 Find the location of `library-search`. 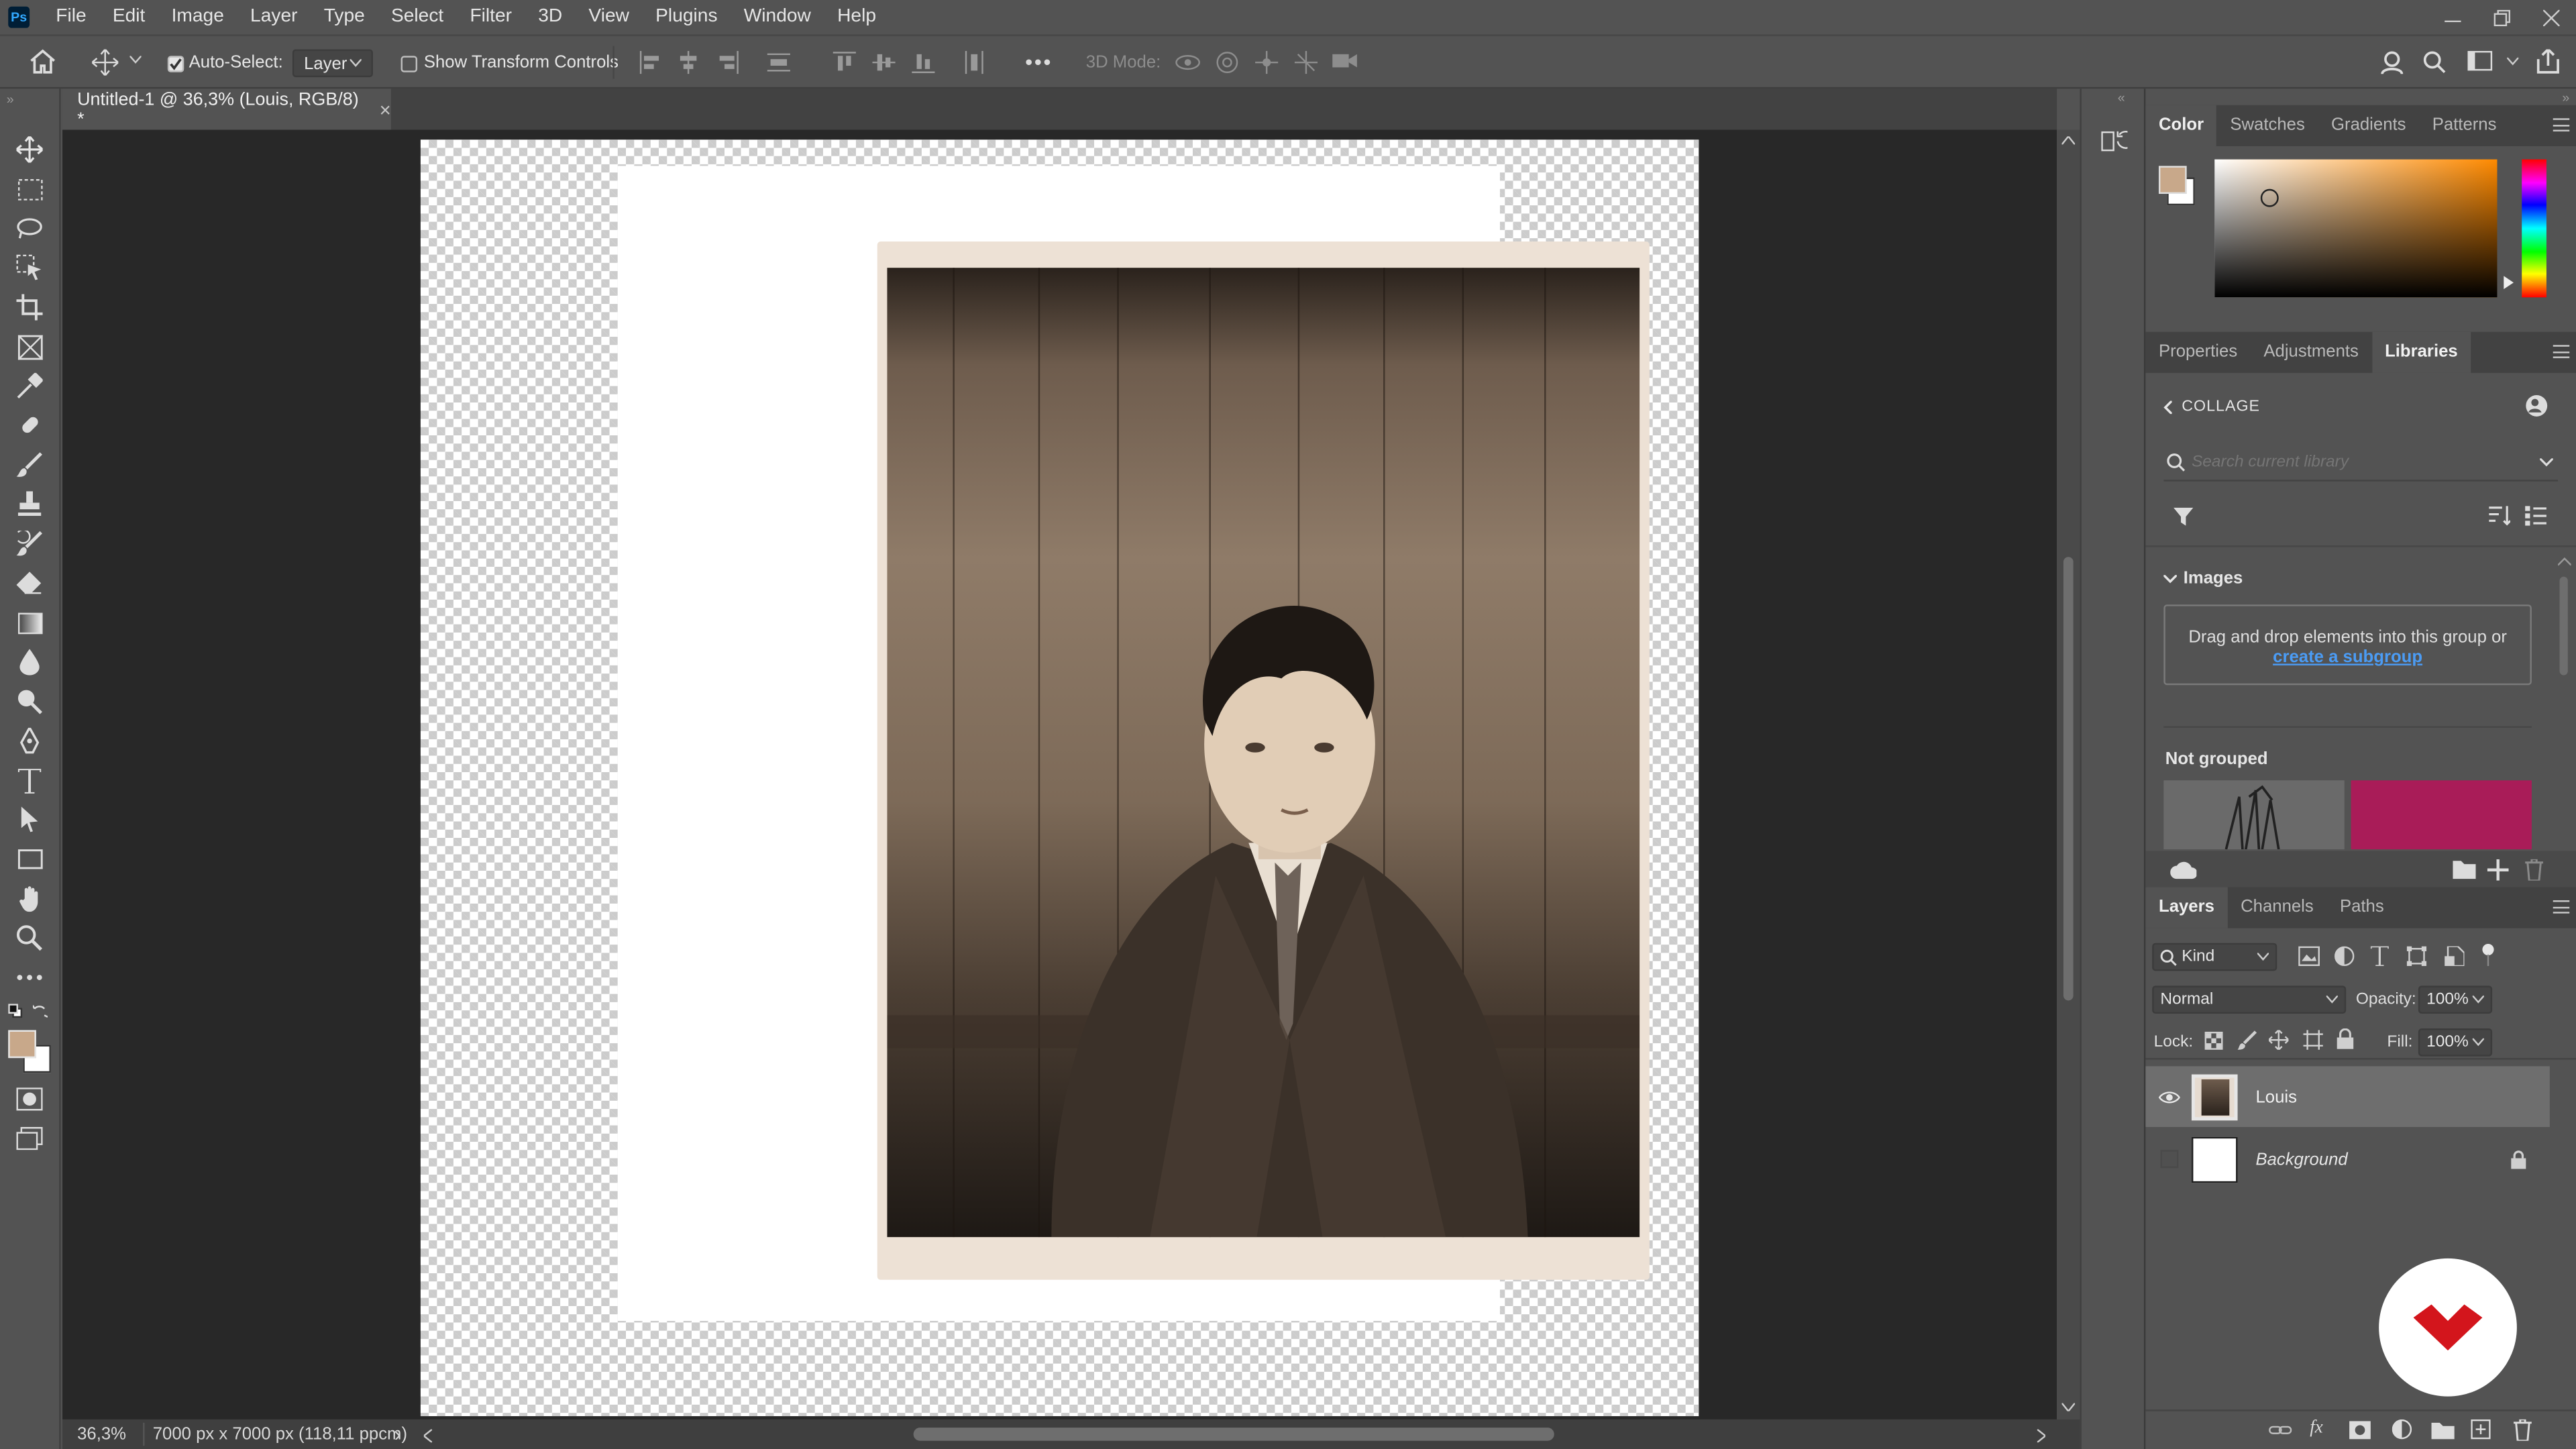

library-search is located at coordinates (2361, 463).